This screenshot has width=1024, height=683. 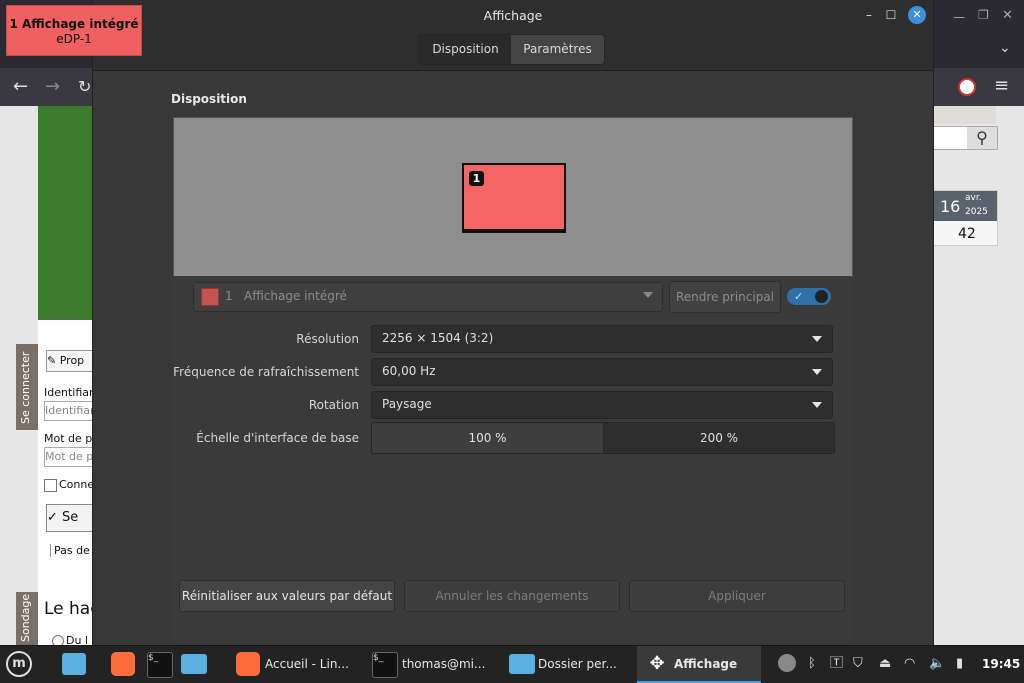 What do you see at coordinates (277, 438) in the screenshot?
I see `scale-label: Échelle d'interface de base` at bounding box center [277, 438].